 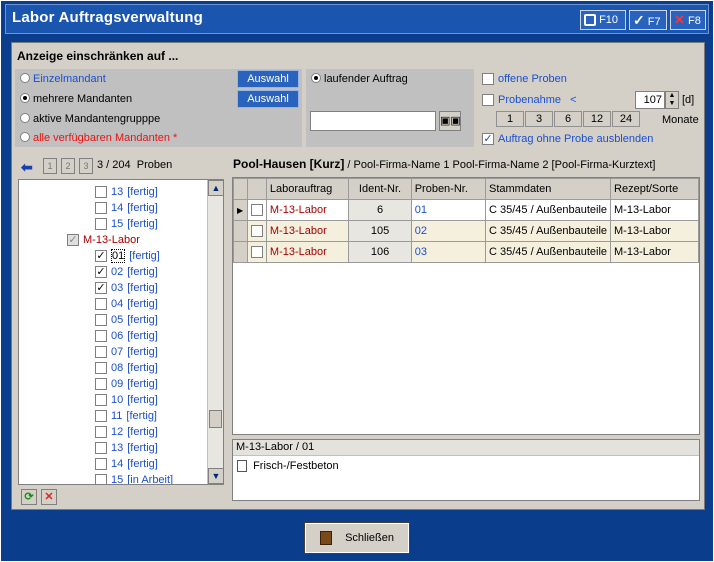 What do you see at coordinates (50, 166) in the screenshot?
I see `nav-button-1: 1` at bounding box center [50, 166].